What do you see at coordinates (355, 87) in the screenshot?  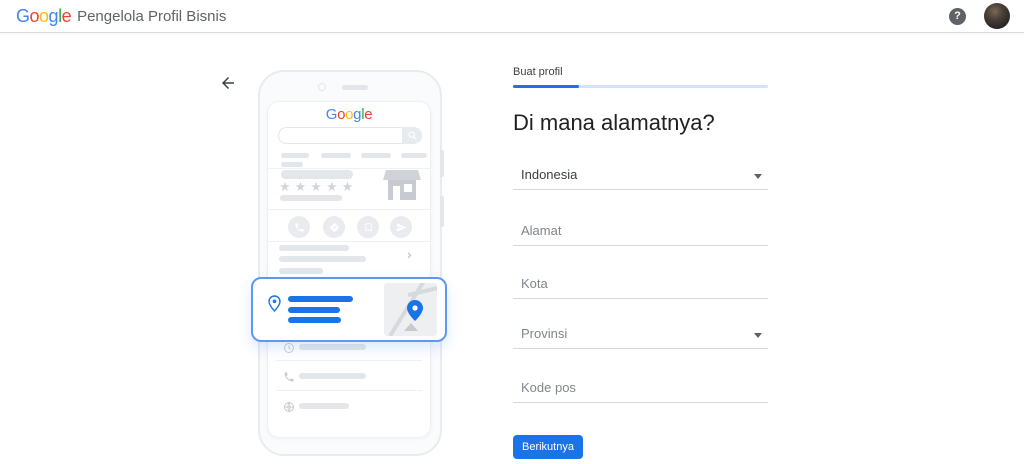 I see `phone-speaker-bar` at bounding box center [355, 87].